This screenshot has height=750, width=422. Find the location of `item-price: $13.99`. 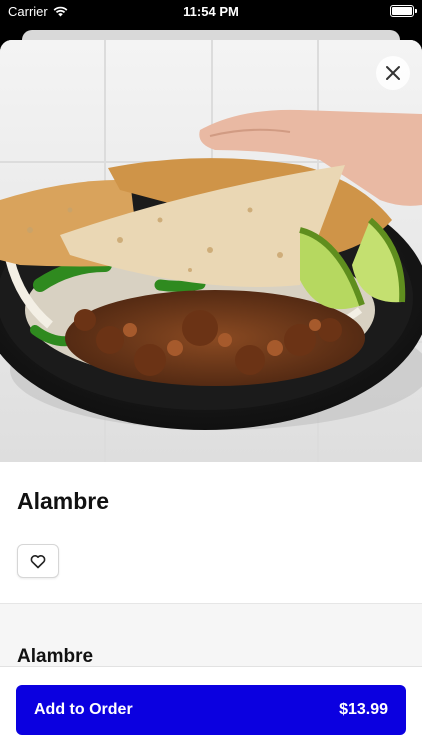

item-price: $13.99 is located at coordinates (363, 709).